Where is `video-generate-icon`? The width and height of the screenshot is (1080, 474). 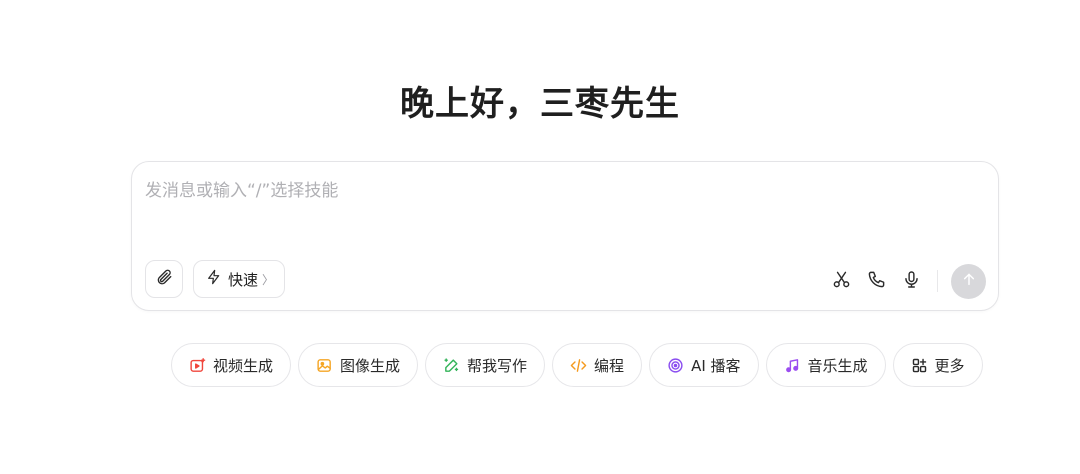
video-generate-icon is located at coordinates (197, 365).